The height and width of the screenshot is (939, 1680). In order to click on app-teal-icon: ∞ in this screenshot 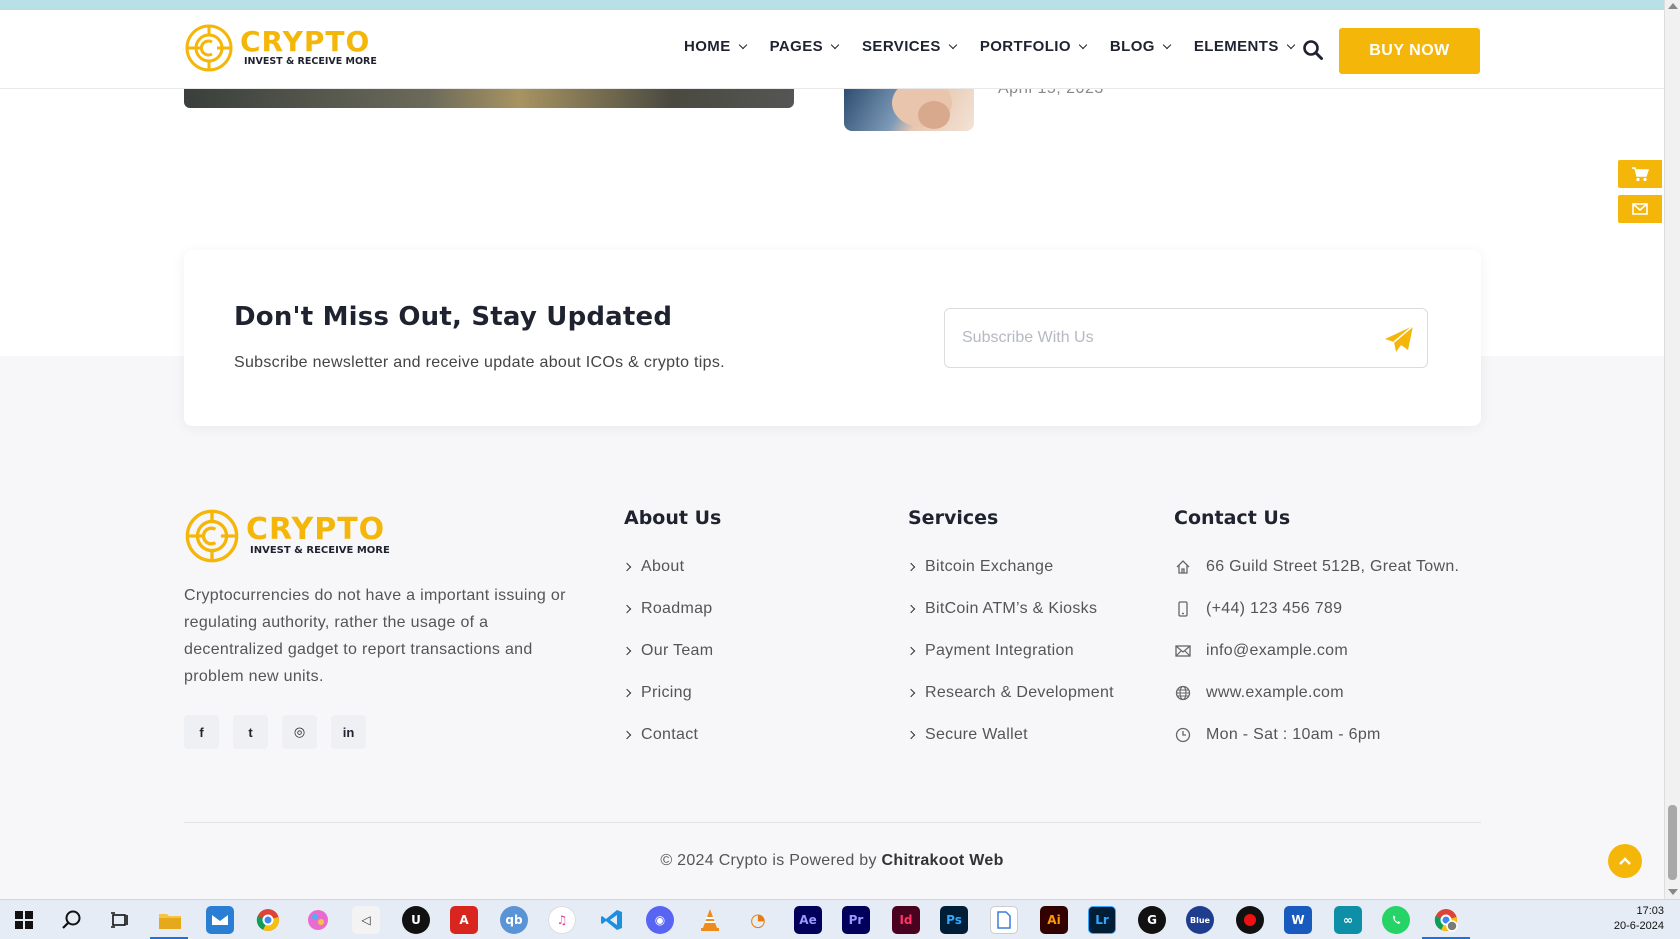, I will do `click(1348, 920)`.